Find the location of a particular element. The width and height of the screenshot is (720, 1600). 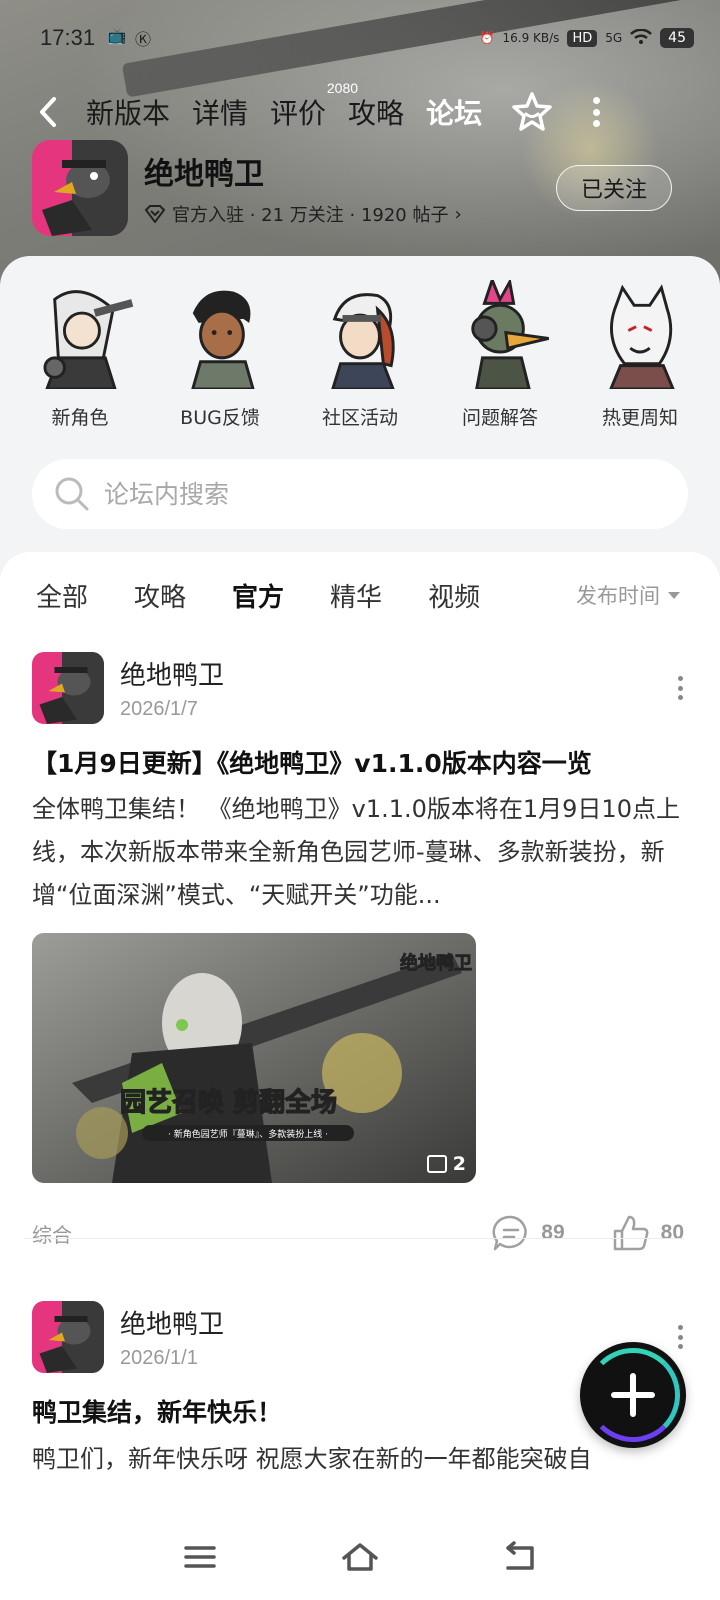

comment-icon is located at coordinates (510, 1233).